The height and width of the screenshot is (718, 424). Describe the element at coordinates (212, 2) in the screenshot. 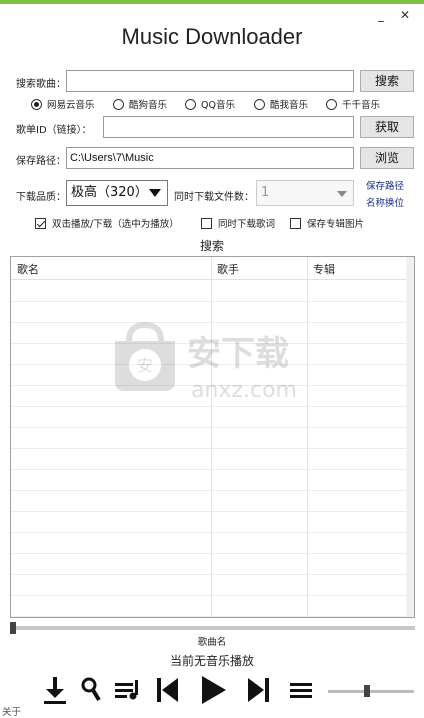

I see `title-accent-bar` at that location.